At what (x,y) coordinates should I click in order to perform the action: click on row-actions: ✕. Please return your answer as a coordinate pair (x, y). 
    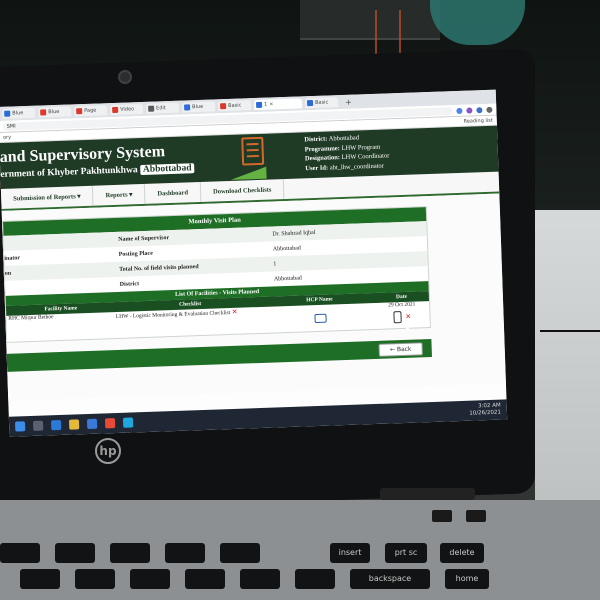
    Looking at the image, I should click on (402, 317).